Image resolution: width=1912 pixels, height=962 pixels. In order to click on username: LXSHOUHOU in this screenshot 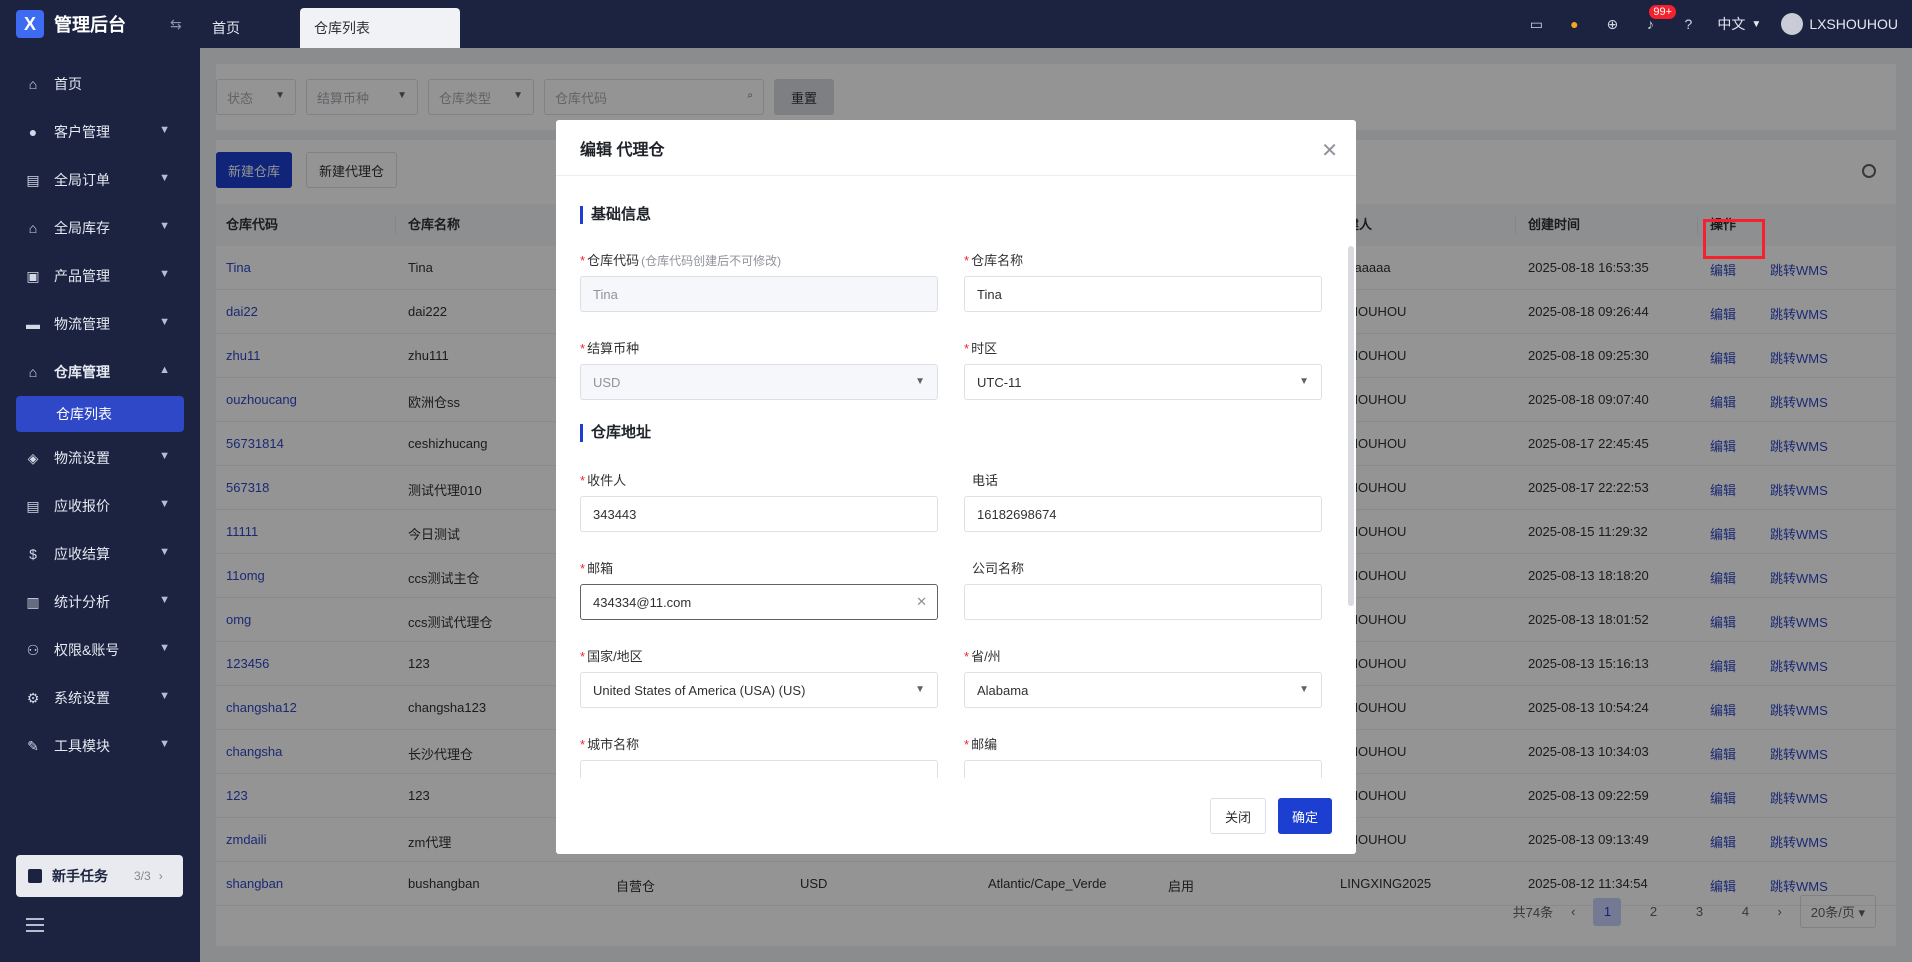, I will do `click(1853, 24)`.